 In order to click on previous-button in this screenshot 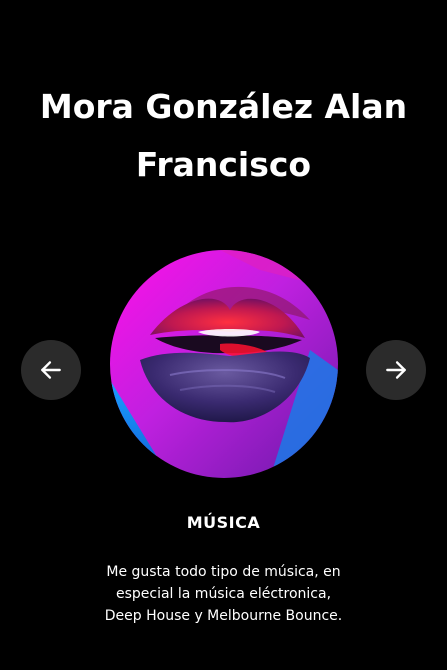, I will do `click(51, 370)`.